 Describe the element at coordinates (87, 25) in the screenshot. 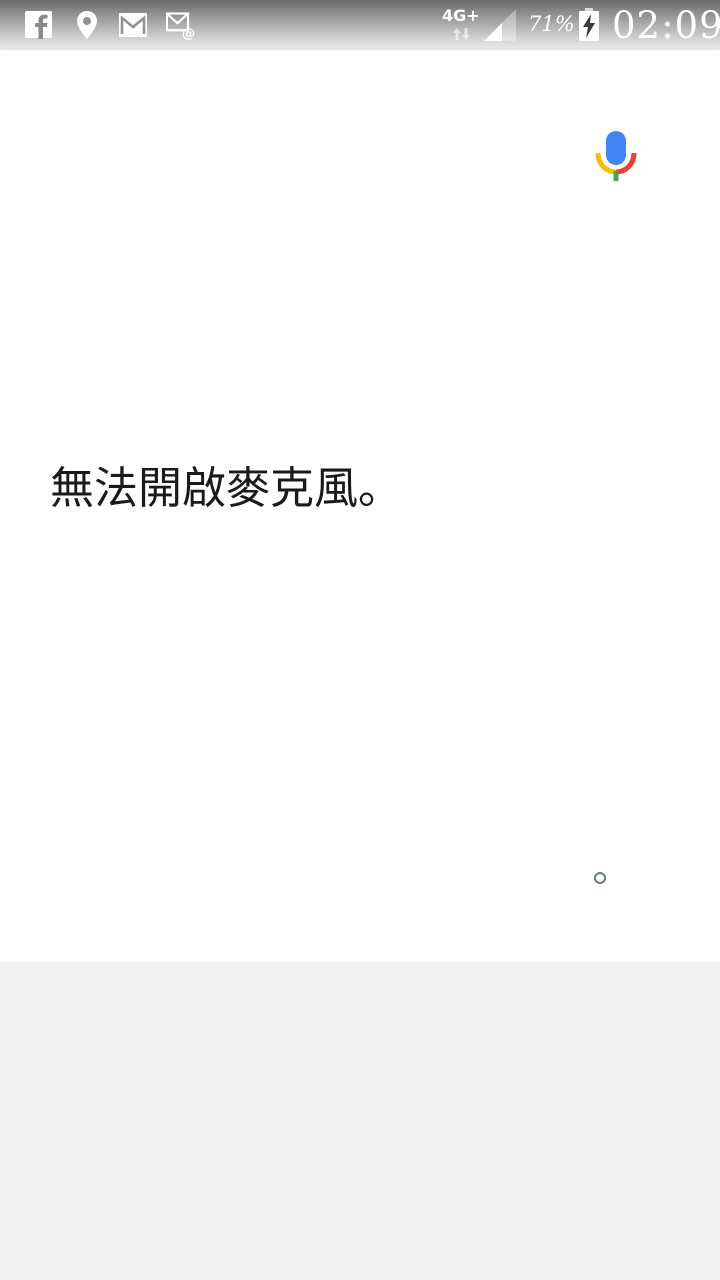

I see `location-icon` at that location.